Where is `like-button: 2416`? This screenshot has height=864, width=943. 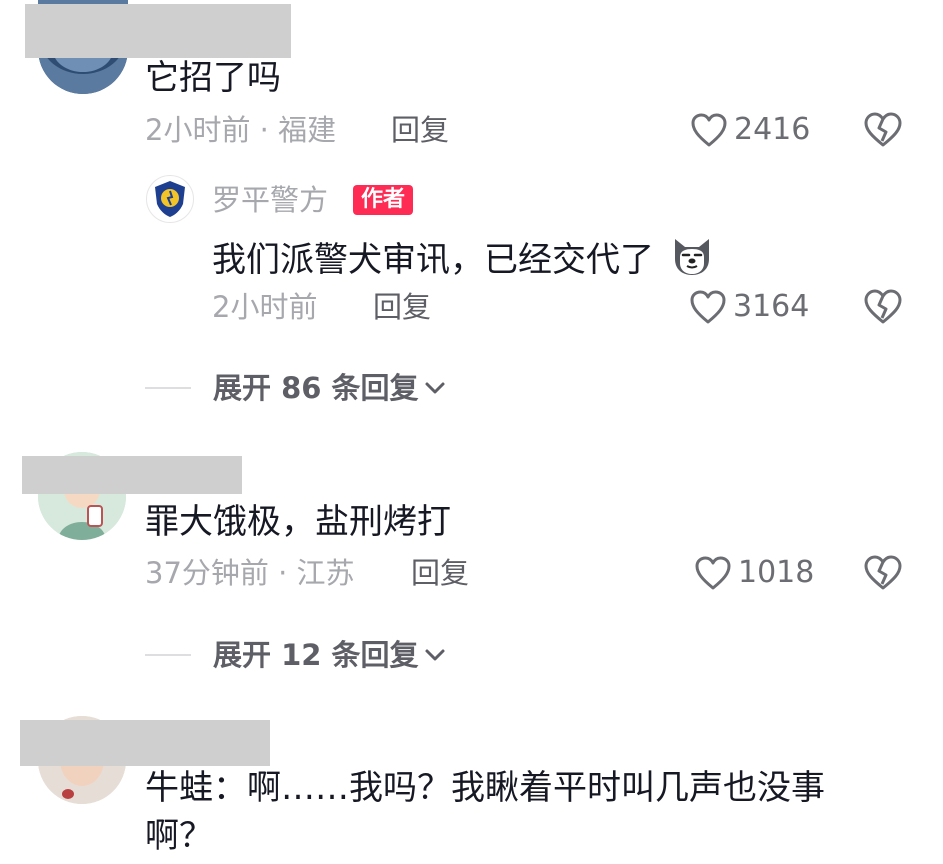
like-button: 2416 is located at coordinates (750, 130).